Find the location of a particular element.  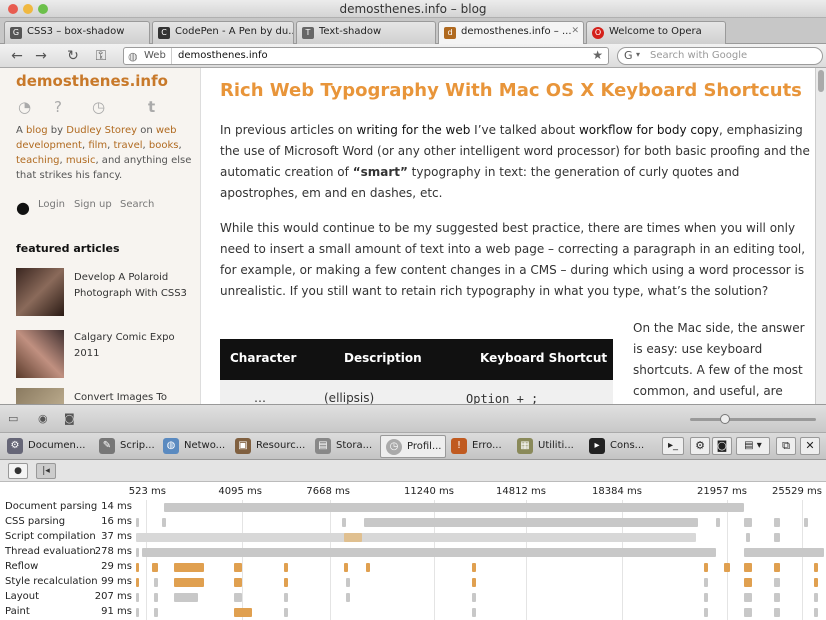

books-link: books is located at coordinates (164, 145).